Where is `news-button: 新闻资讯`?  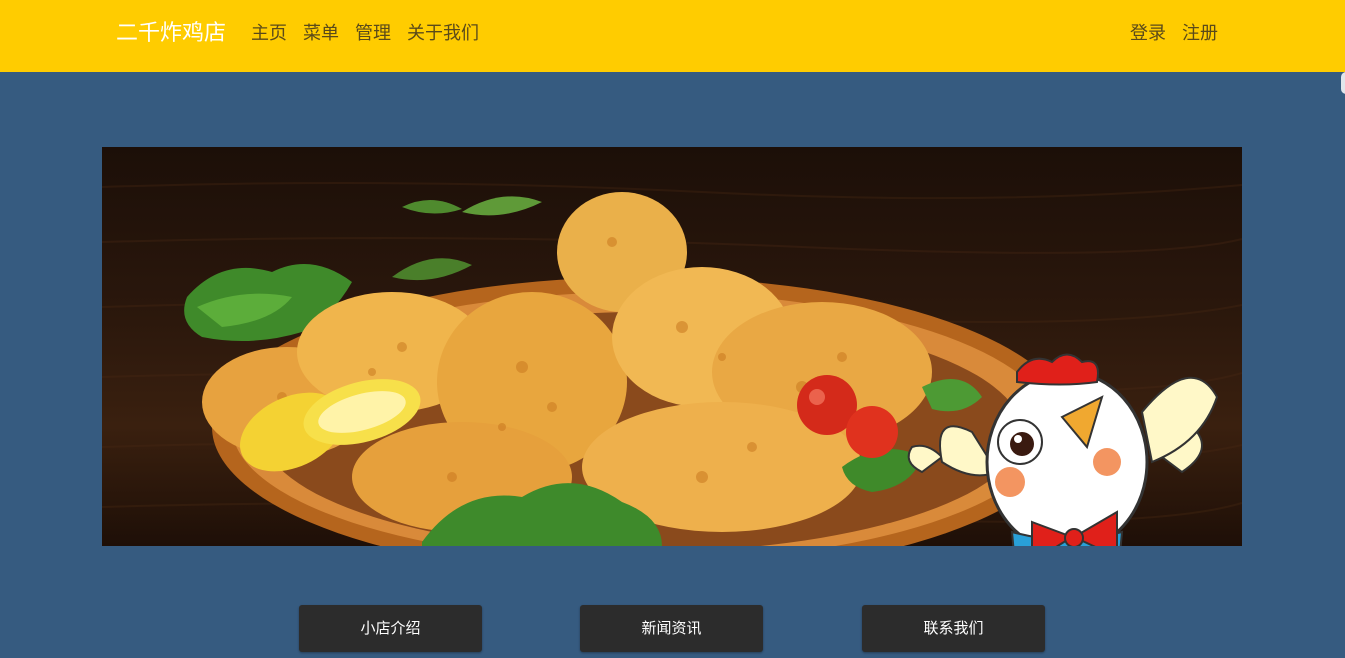
news-button: 新闻资讯 is located at coordinates (671, 628).